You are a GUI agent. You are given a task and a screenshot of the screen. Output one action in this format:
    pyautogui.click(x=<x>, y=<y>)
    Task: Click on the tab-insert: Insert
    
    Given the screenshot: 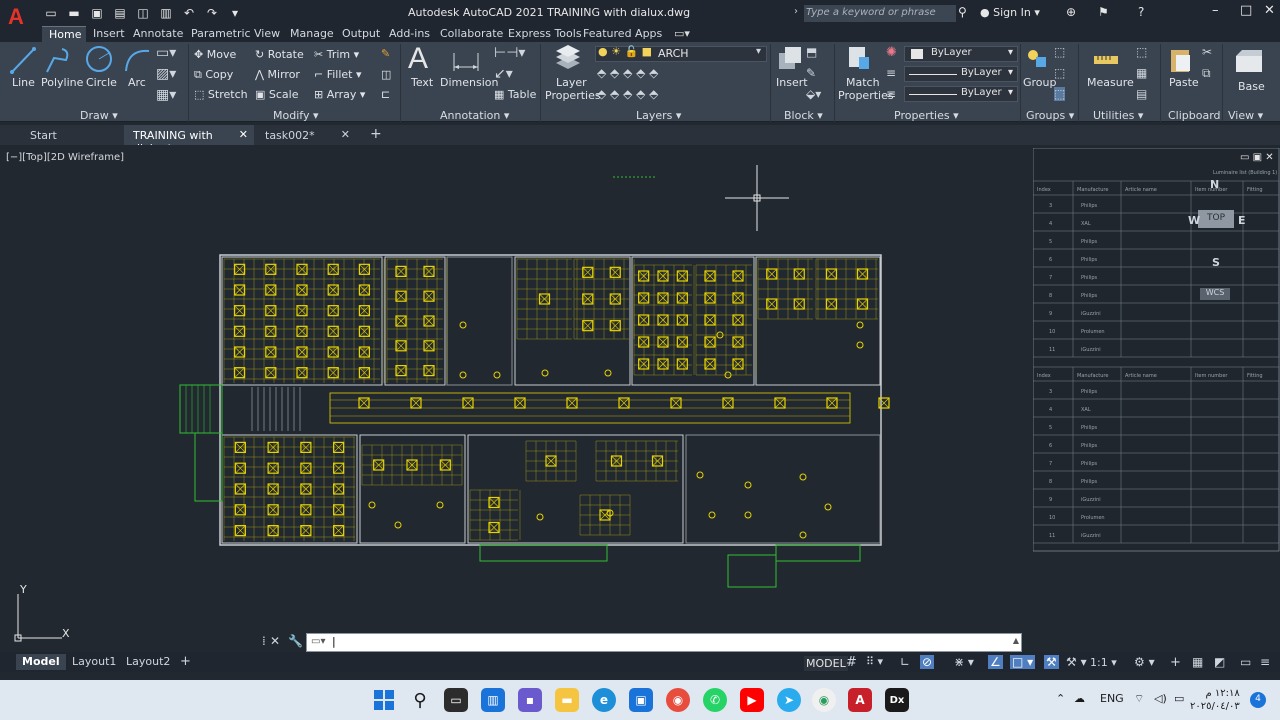 What is the action you would take?
    pyautogui.click(x=109, y=34)
    